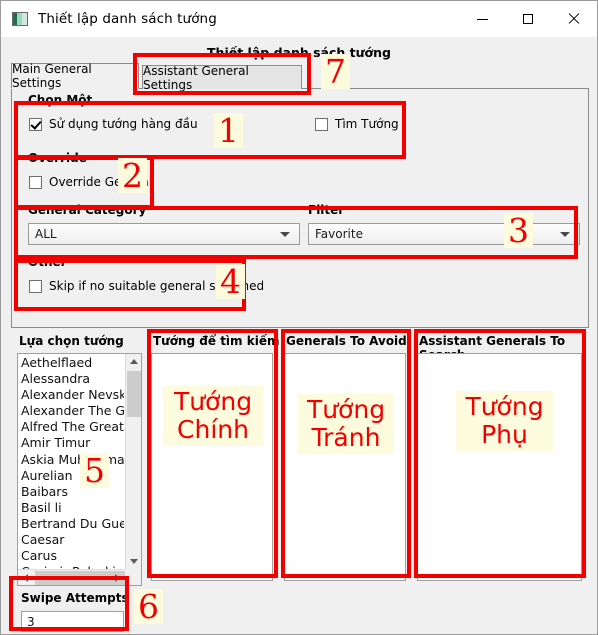  Describe the element at coordinates (134, 394) in the screenshot. I see `vertical-scroll-thumb` at that location.